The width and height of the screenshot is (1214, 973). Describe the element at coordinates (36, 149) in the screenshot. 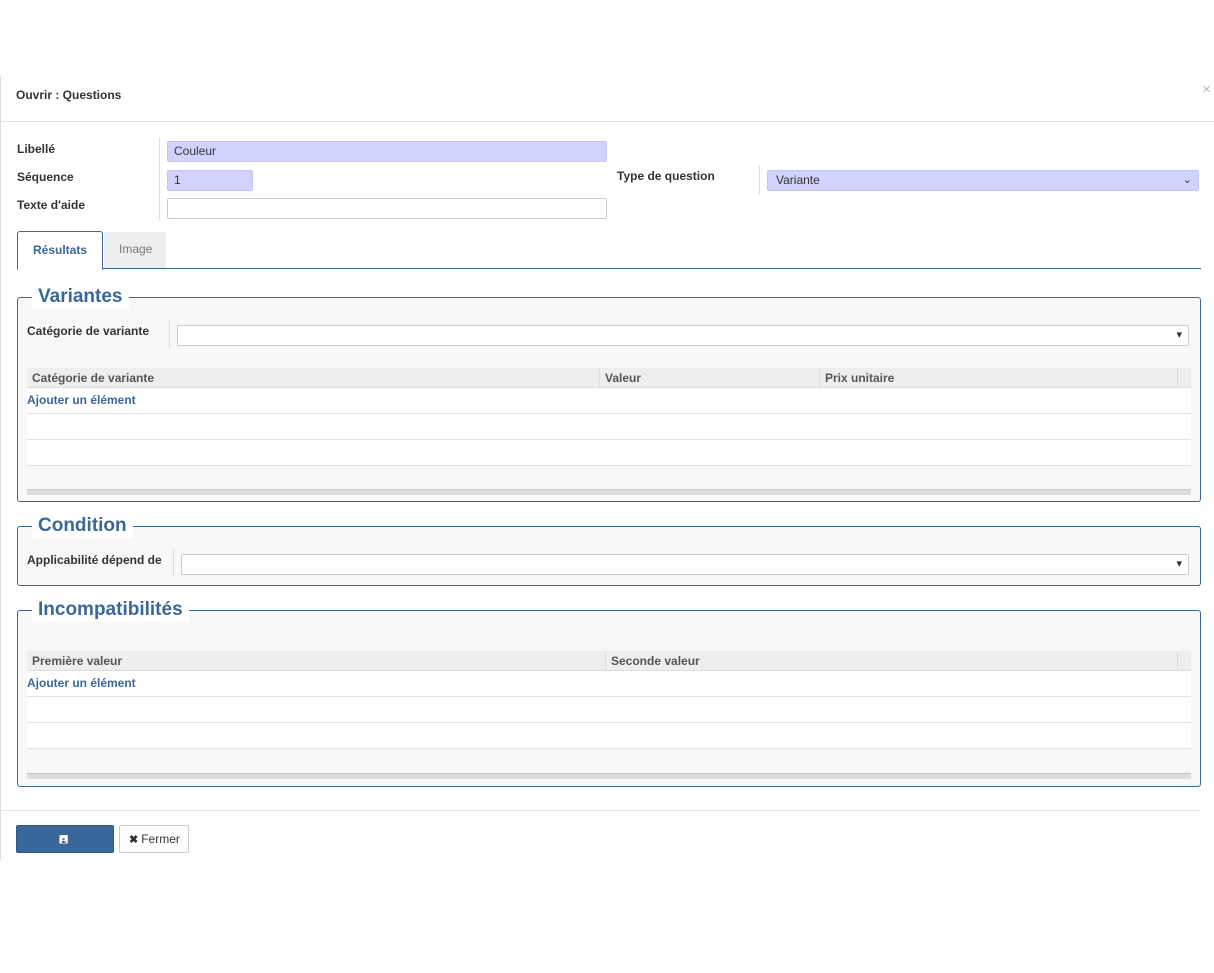

I see `libelle-label: Libellé` at that location.